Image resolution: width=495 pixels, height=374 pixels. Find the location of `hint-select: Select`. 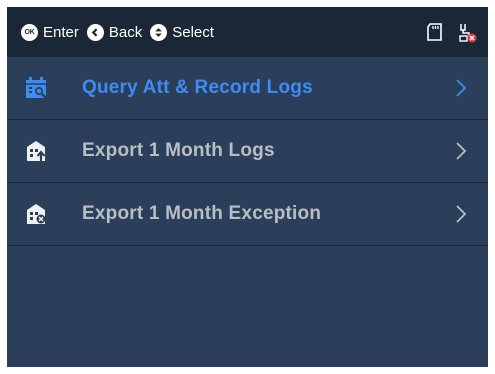

hint-select: Select is located at coordinates (182, 32).